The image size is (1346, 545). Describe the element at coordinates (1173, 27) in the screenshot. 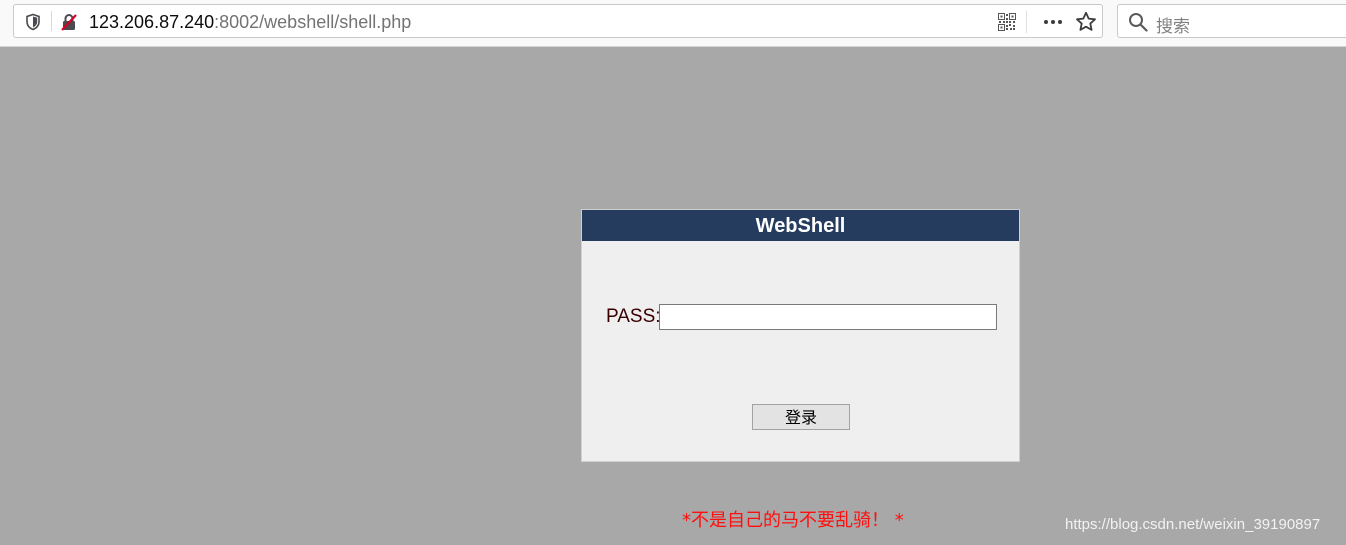

I see `search-placeholder: 搜索` at that location.